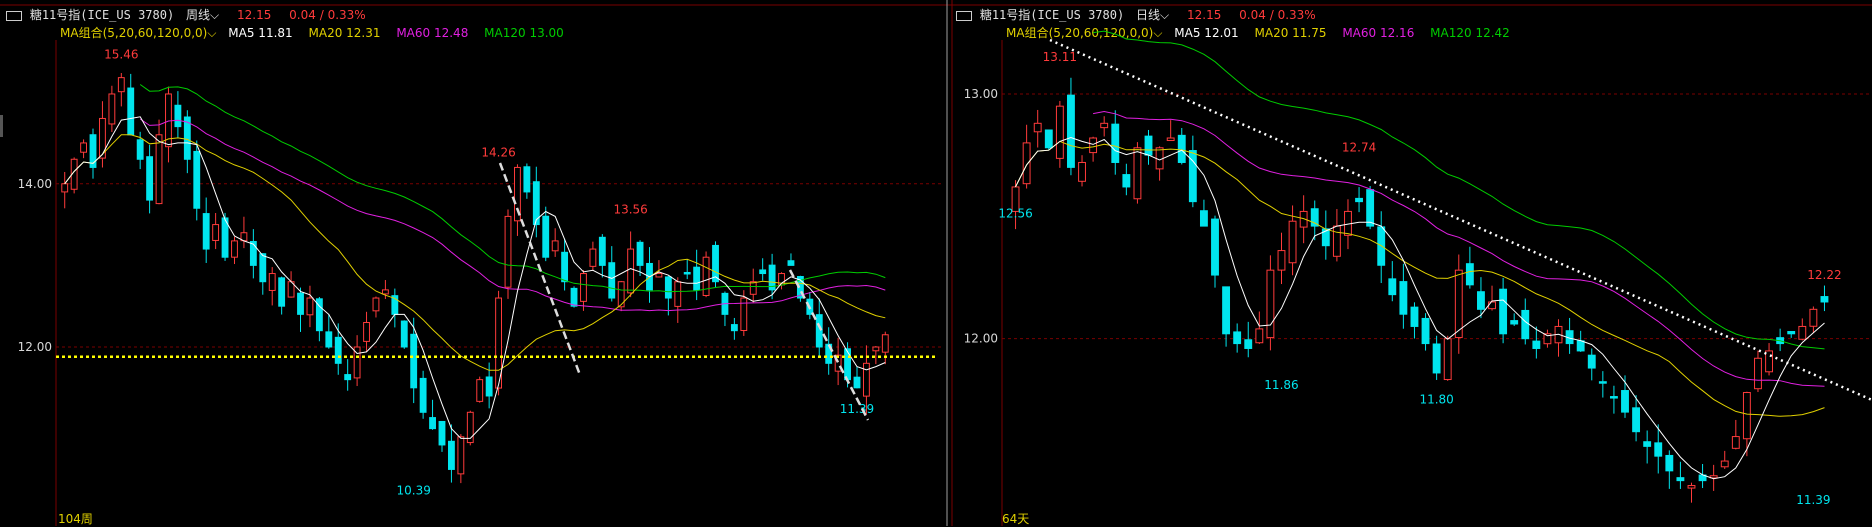 The image size is (1872, 527). What do you see at coordinates (1290, 33) in the screenshot?
I see `daily-ma20: MA20 11.75` at bounding box center [1290, 33].